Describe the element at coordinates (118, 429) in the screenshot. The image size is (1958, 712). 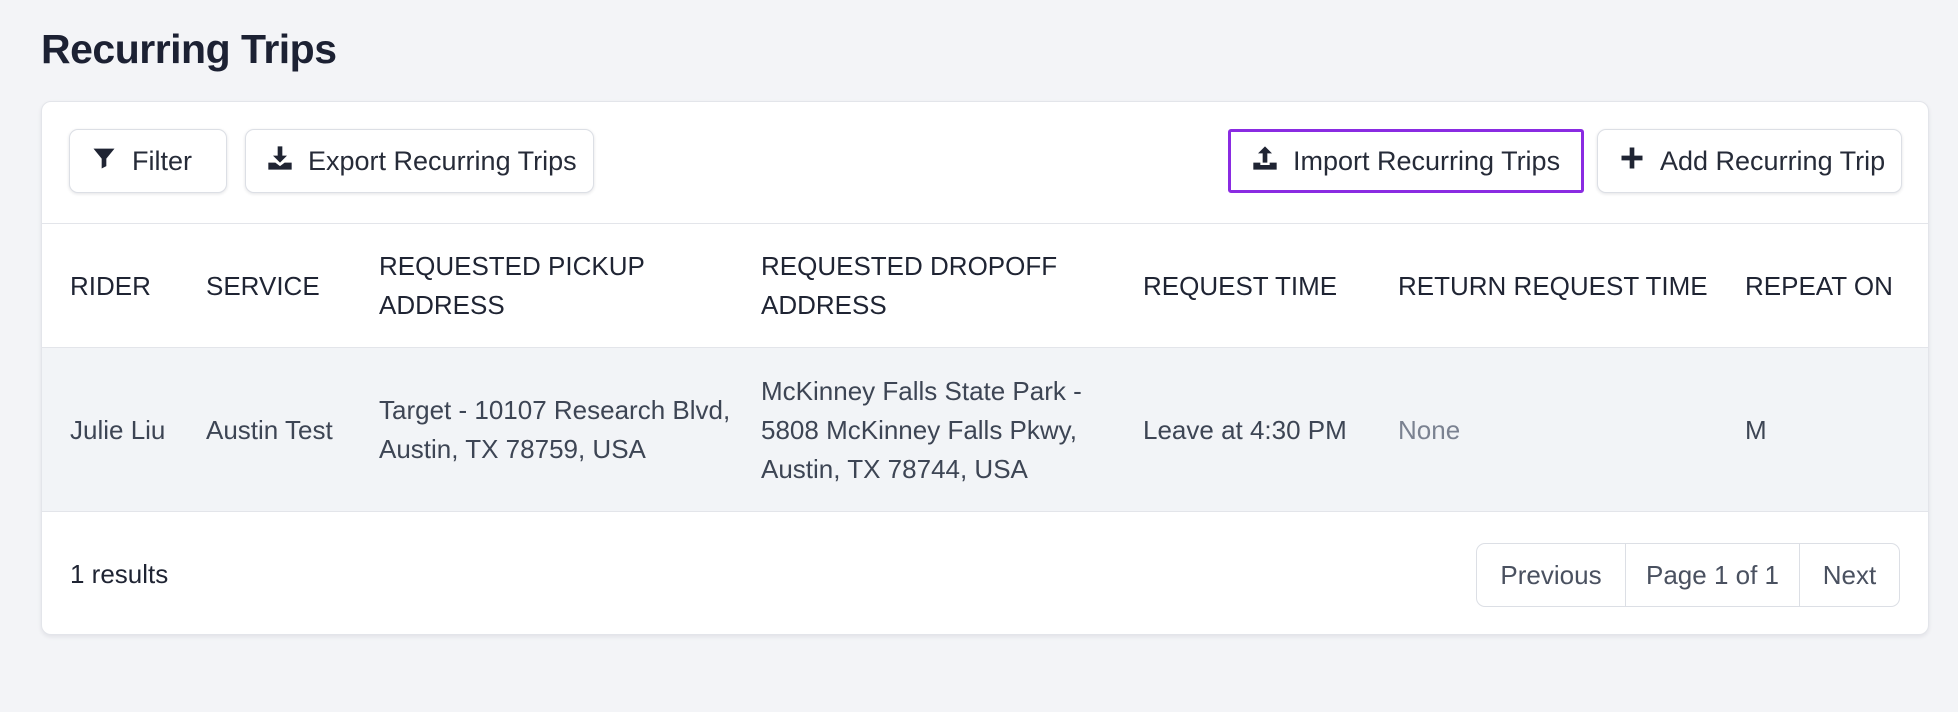
I see `cell-rider: Julie Liu` at that location.